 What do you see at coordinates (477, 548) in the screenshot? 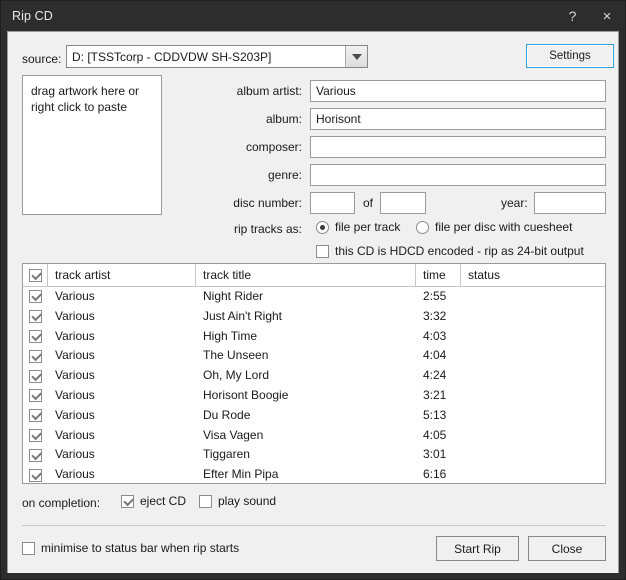
I see `start-rip-button: Start Rip` at bounding box center [477, 548].